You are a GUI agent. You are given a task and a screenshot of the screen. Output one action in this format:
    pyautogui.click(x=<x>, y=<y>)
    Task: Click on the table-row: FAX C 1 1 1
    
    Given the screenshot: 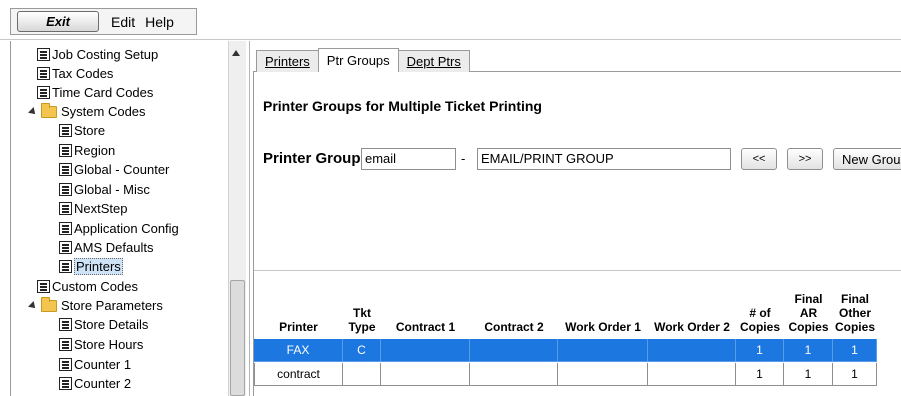 What is the action you would take?
    pyautogui.click(x=577, y=350)
    